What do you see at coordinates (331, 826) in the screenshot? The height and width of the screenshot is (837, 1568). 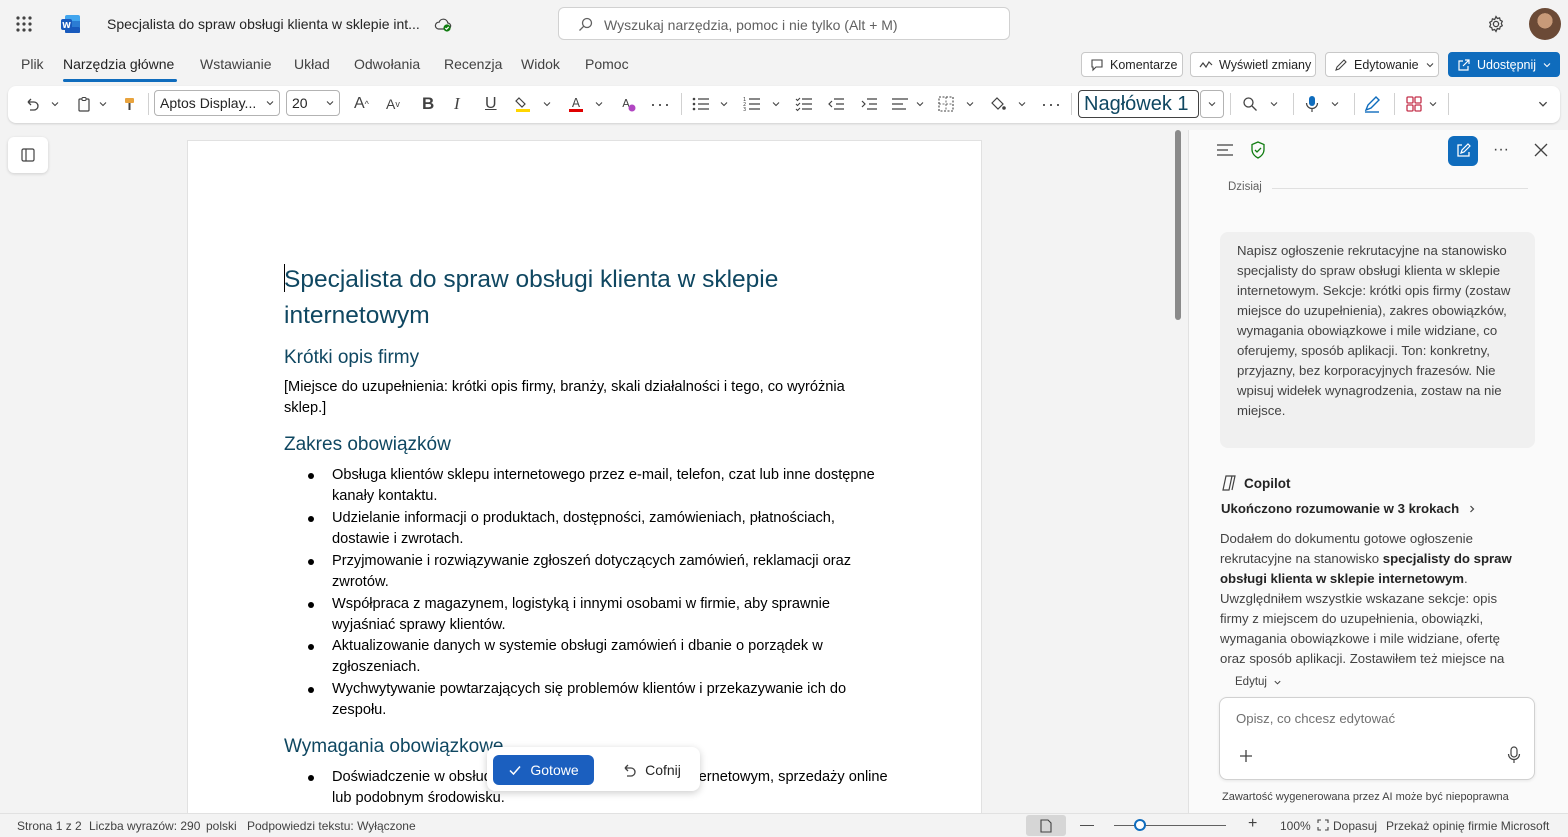 I see `text-predictions-status: Podpowiedzi tekstu: Wyłączone` at bounding box center [331, 826].